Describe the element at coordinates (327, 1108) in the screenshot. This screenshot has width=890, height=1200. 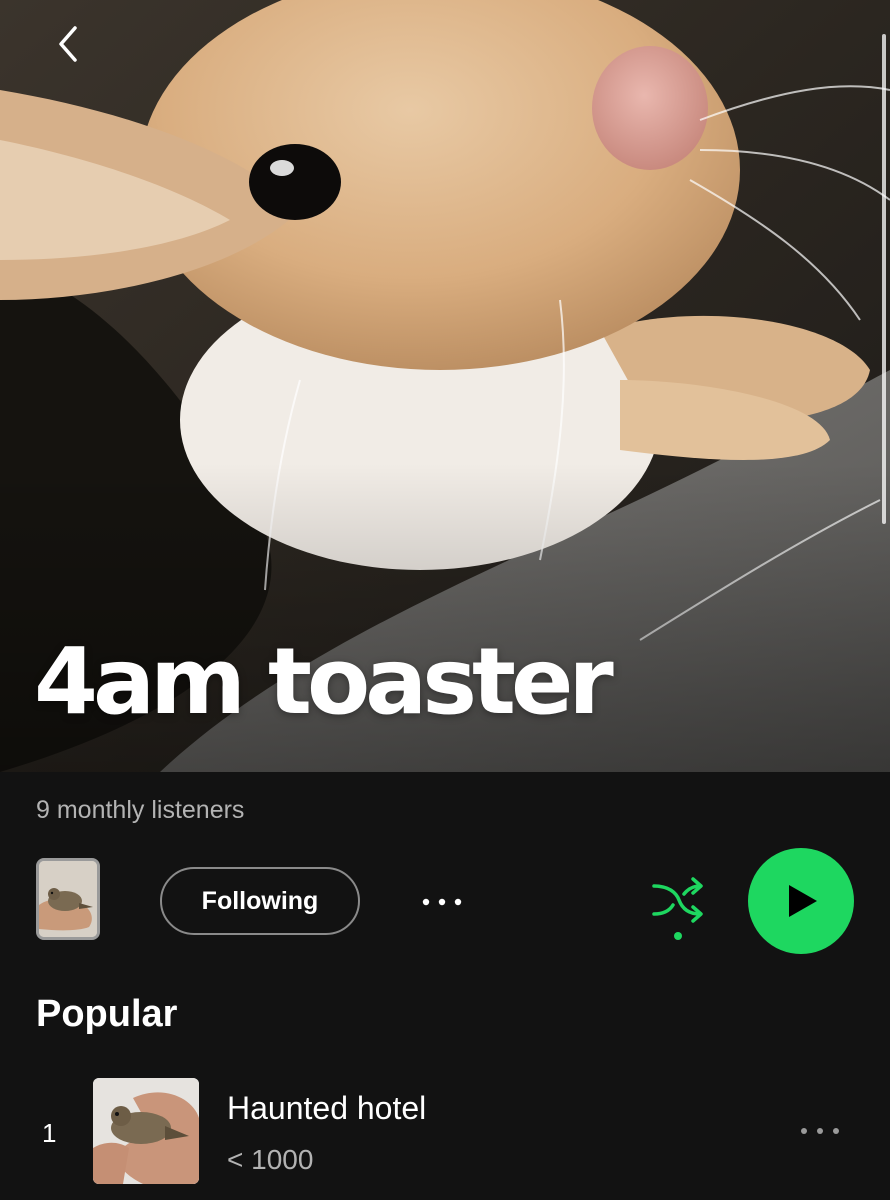
I see `track-title: Haunted hotel` at that location.